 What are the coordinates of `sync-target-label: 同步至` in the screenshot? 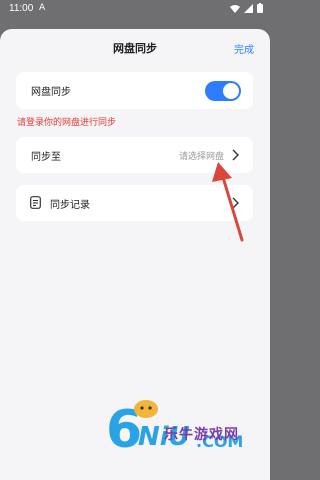 It's located at (46, 157).